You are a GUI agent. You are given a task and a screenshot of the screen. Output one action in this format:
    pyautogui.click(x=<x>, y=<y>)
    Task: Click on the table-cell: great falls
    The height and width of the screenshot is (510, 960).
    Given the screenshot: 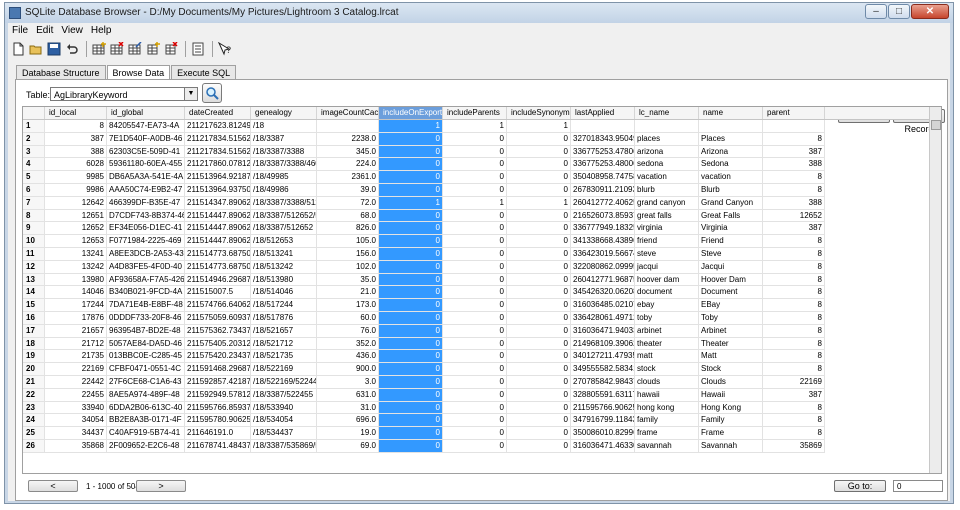 What is the action you would take?
    pyautogui.click(x=667, y=216)
    